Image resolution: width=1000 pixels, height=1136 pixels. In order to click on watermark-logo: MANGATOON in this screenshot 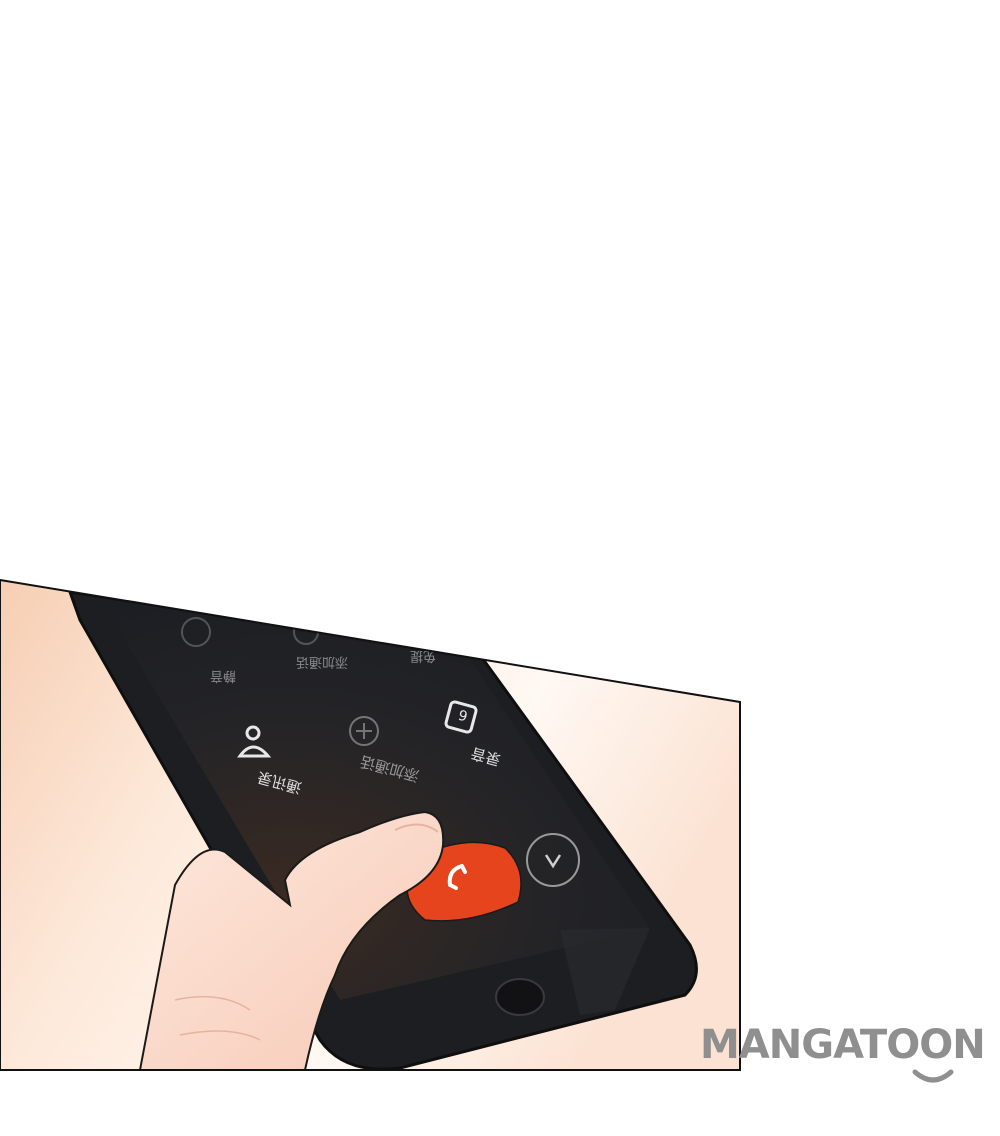, I will do `click(843, 1045)`.